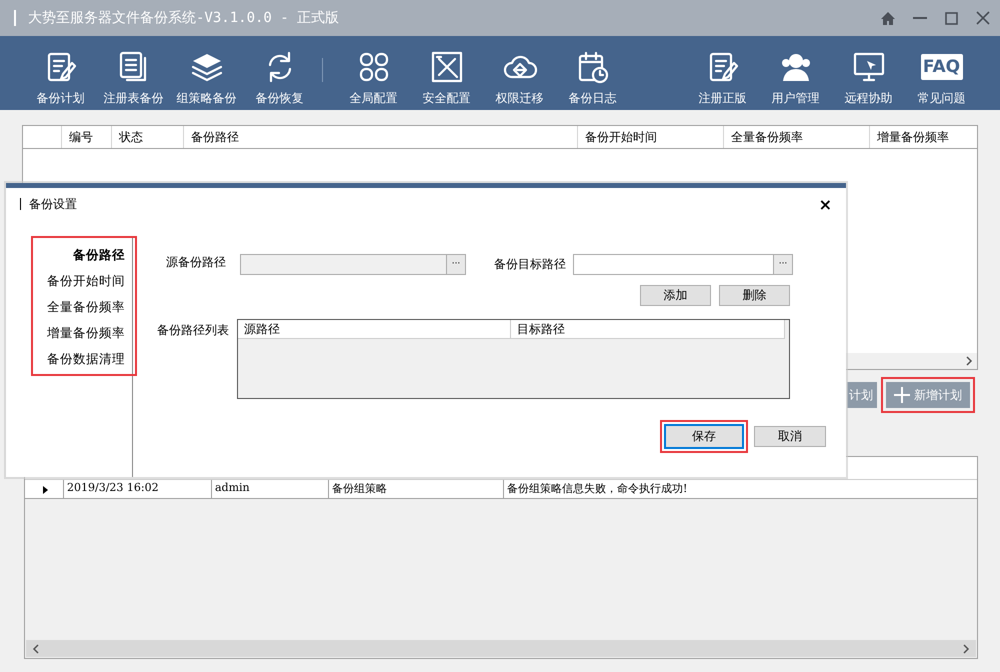 The width and height of the screenshot is (1000, 672). Describe the element at coordinates (196, 262) in the screenshot. I see `field-label: 源备份路径` at that location.